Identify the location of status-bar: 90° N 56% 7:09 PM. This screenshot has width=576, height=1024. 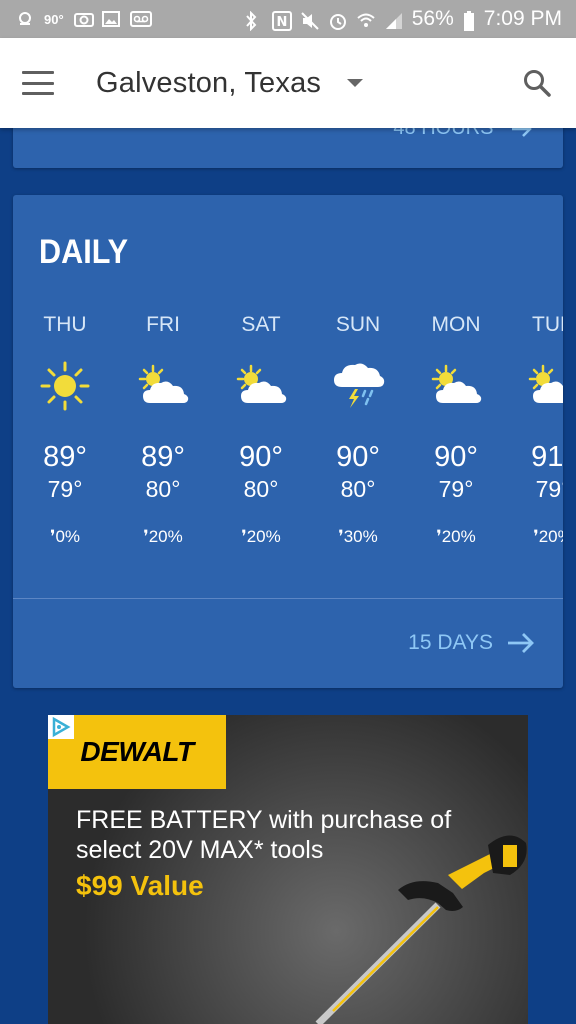
(288, 19).